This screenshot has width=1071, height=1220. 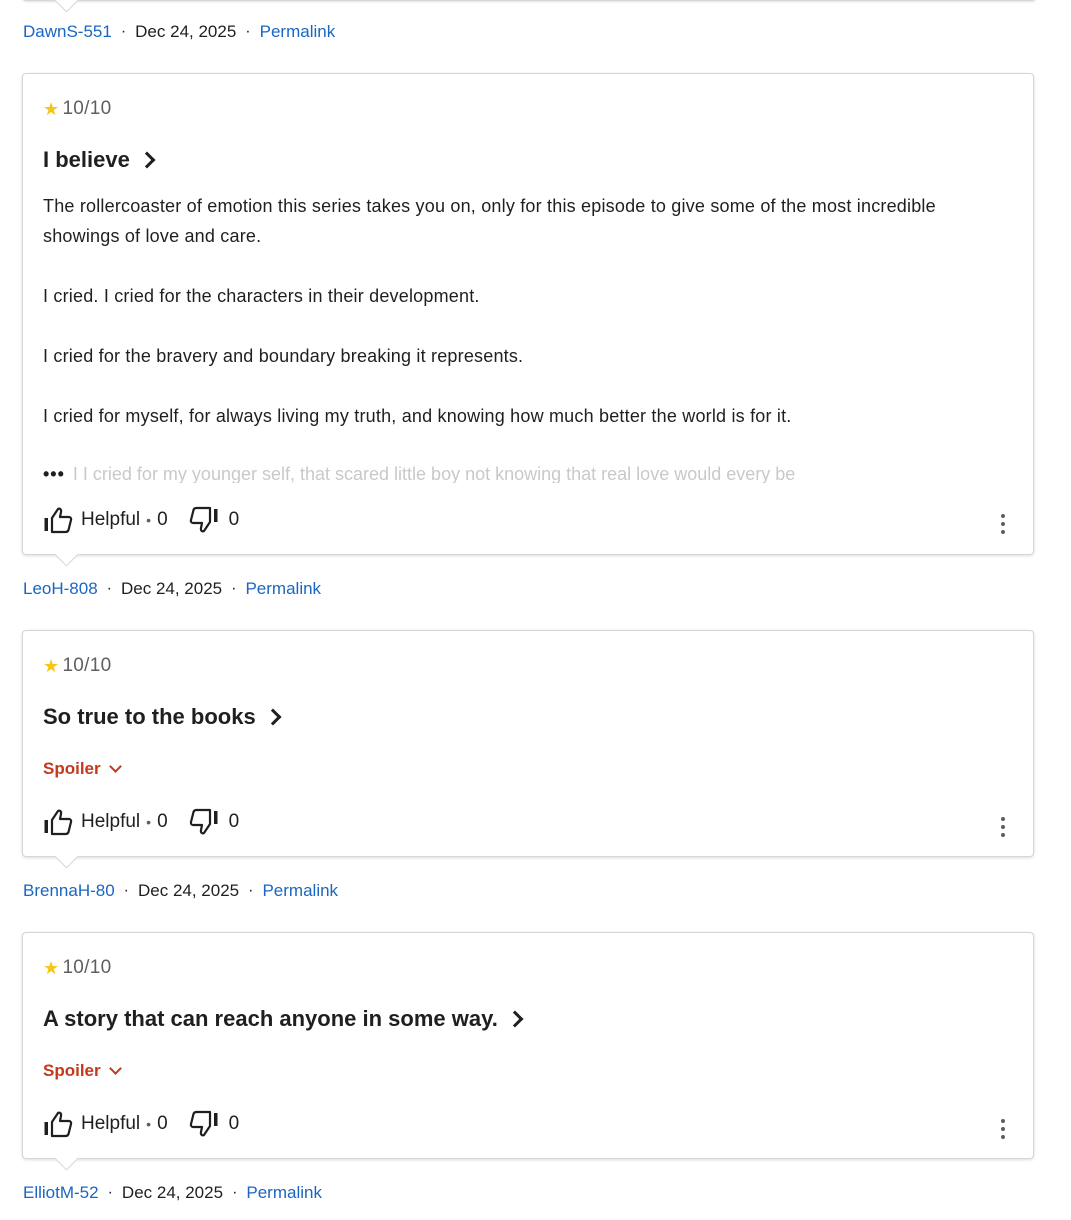 I want to click on expand-ellipsis: •••, so click(x=54, y=471).